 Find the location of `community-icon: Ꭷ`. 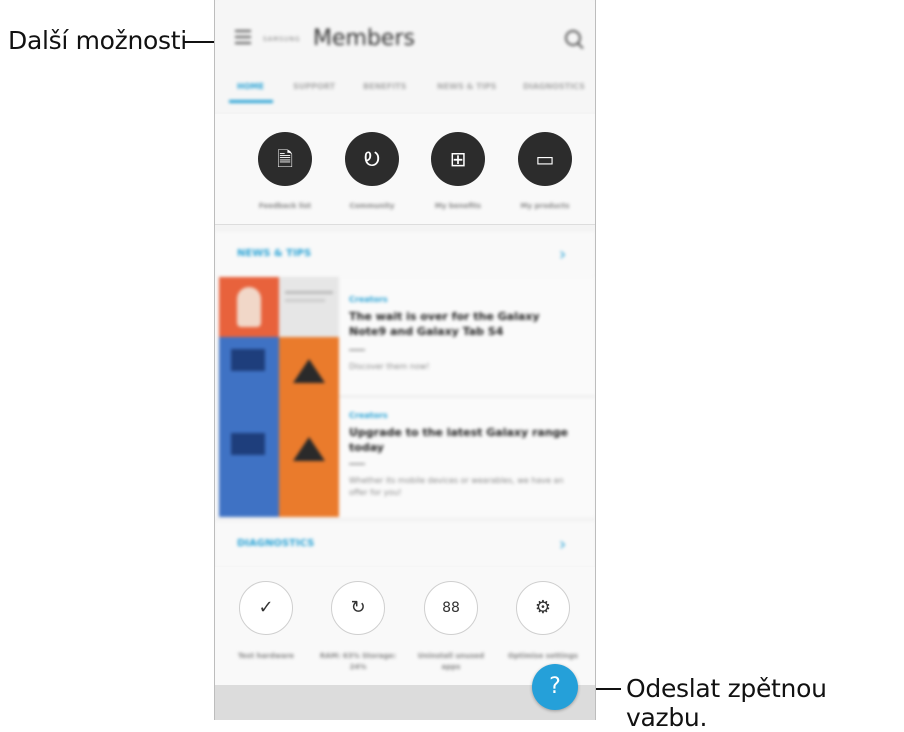

community-icon: Ꭷ is located at coordinates (372, 159).